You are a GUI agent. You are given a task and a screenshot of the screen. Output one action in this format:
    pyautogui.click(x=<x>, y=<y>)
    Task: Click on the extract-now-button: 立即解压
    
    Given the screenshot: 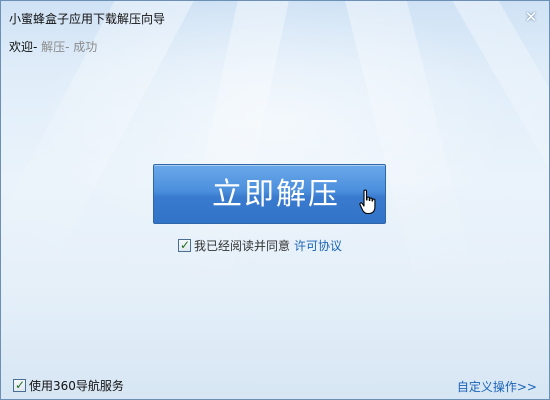 What is the action you would take?
    pyautogui.click(x=269, y=194)
    